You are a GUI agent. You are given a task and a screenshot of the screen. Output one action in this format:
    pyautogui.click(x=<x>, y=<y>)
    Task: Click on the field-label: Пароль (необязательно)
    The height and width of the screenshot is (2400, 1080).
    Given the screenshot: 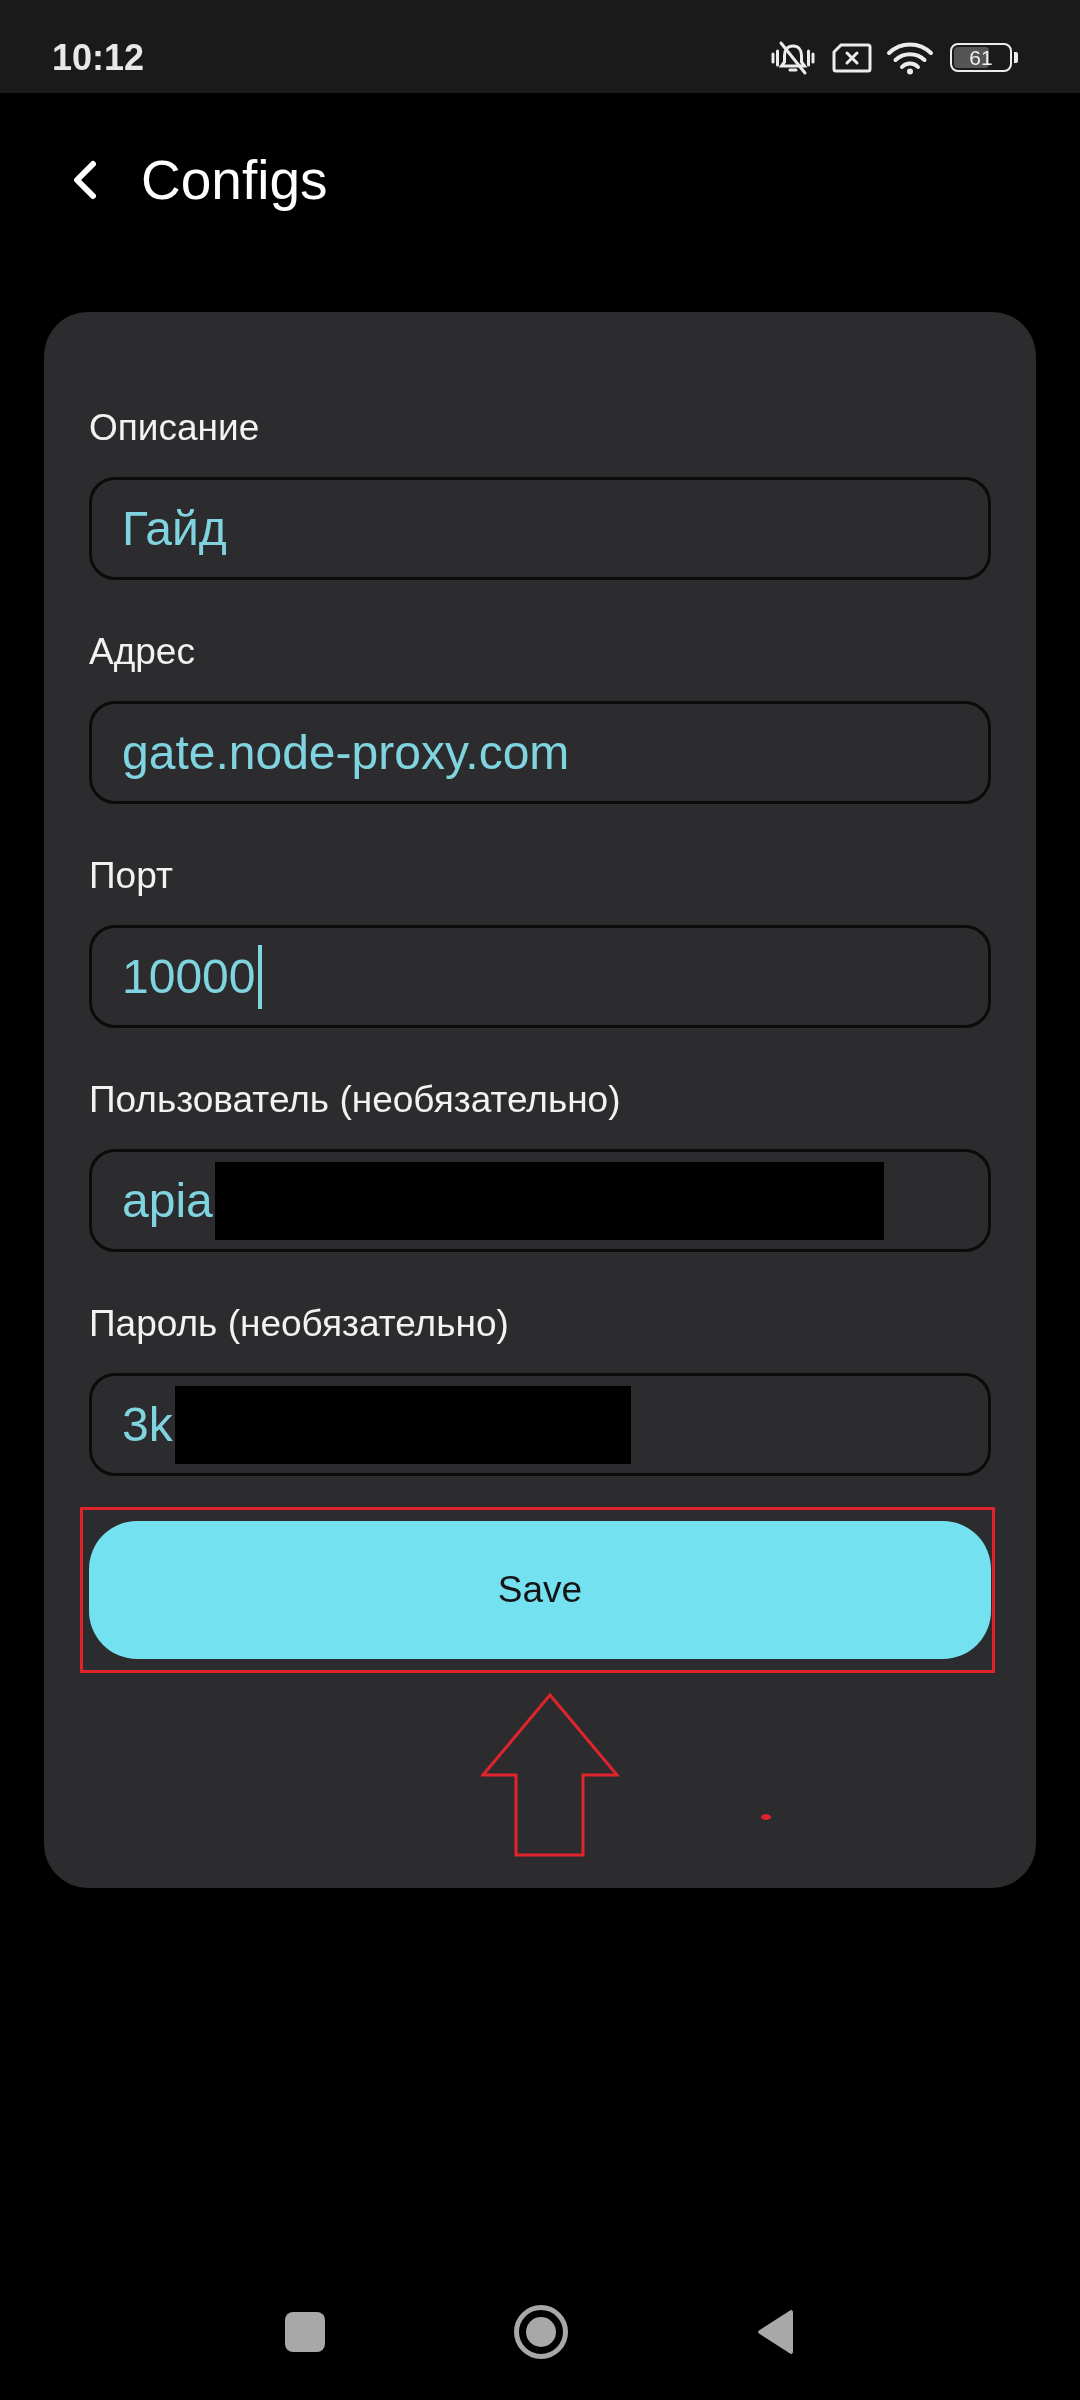 What is the action you would take?
    pyautogui.click(x=299, y=1324)
    